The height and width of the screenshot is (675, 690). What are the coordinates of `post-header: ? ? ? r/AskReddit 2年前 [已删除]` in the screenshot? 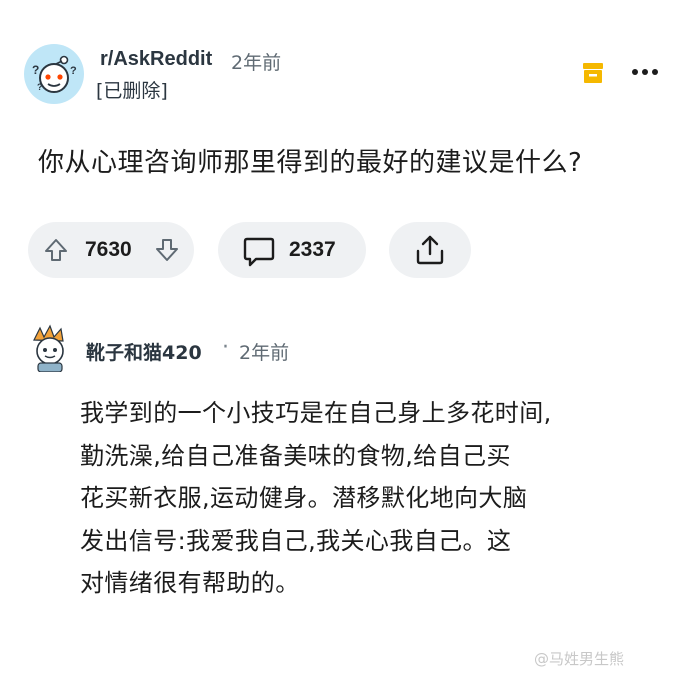 It's located at (345, 74).